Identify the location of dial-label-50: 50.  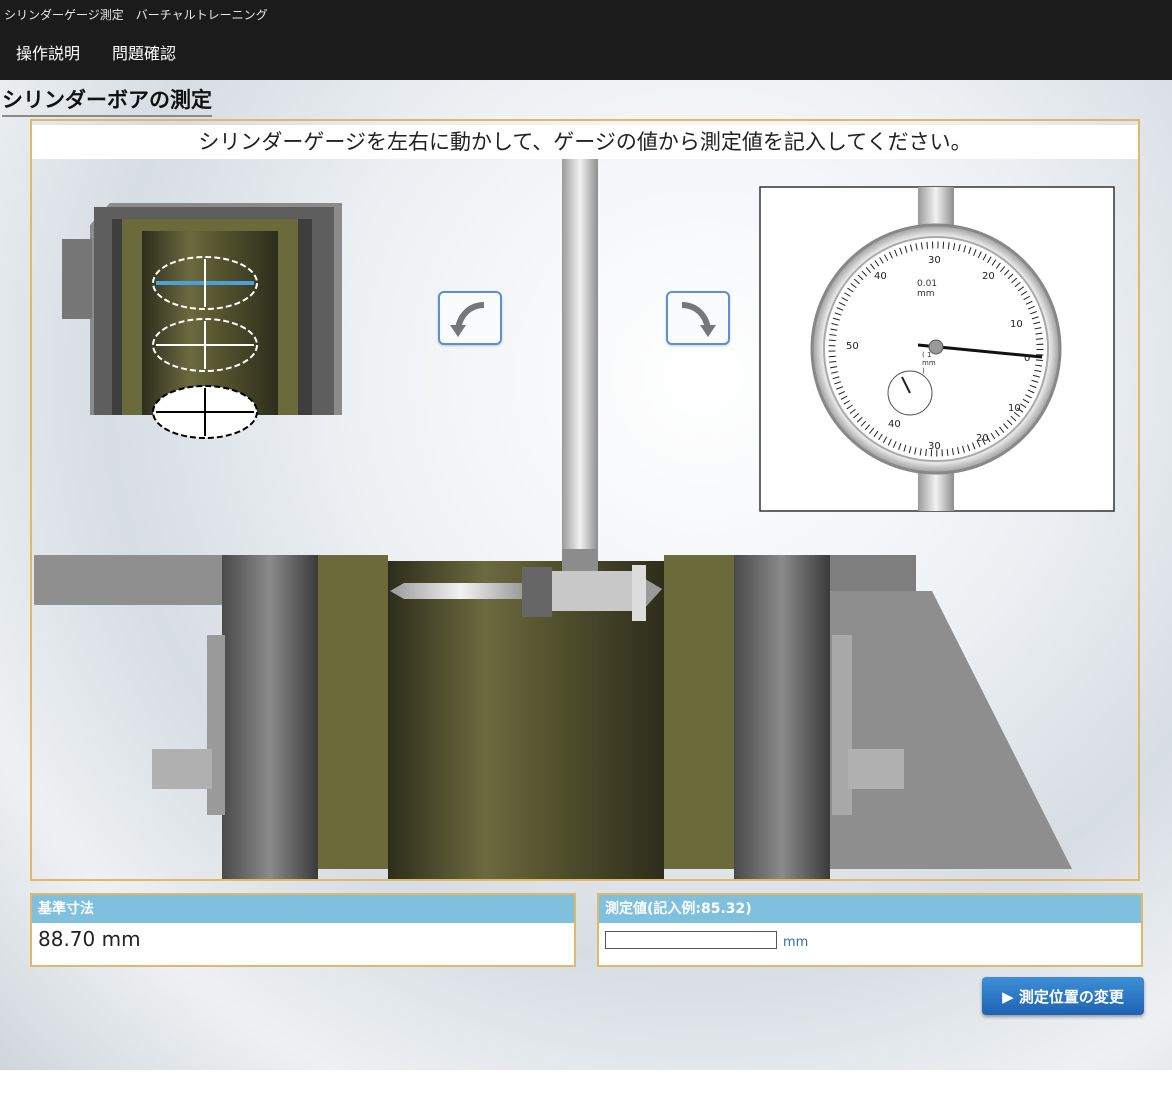
(852, 346).